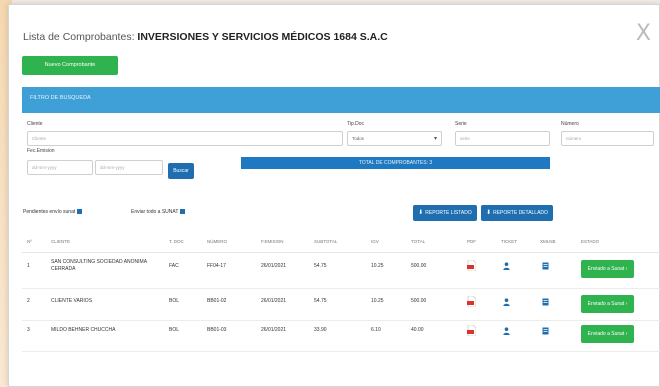  I want to click on row-client: CLIENTE VARIOS, so click(72, 301).